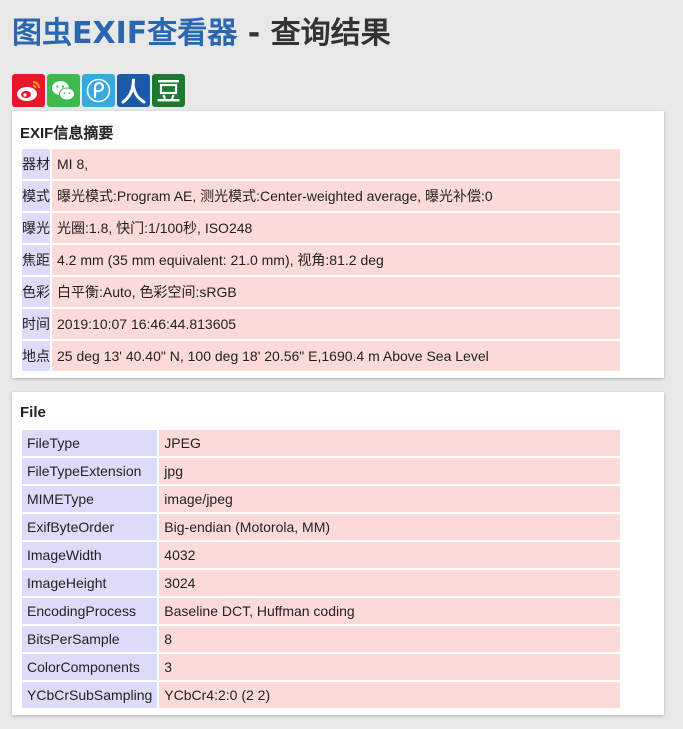  What do you see at coordinates (90, 667) in the screenshot?
I see `row-key: ColorComponents` at bounding box center [90, 667].